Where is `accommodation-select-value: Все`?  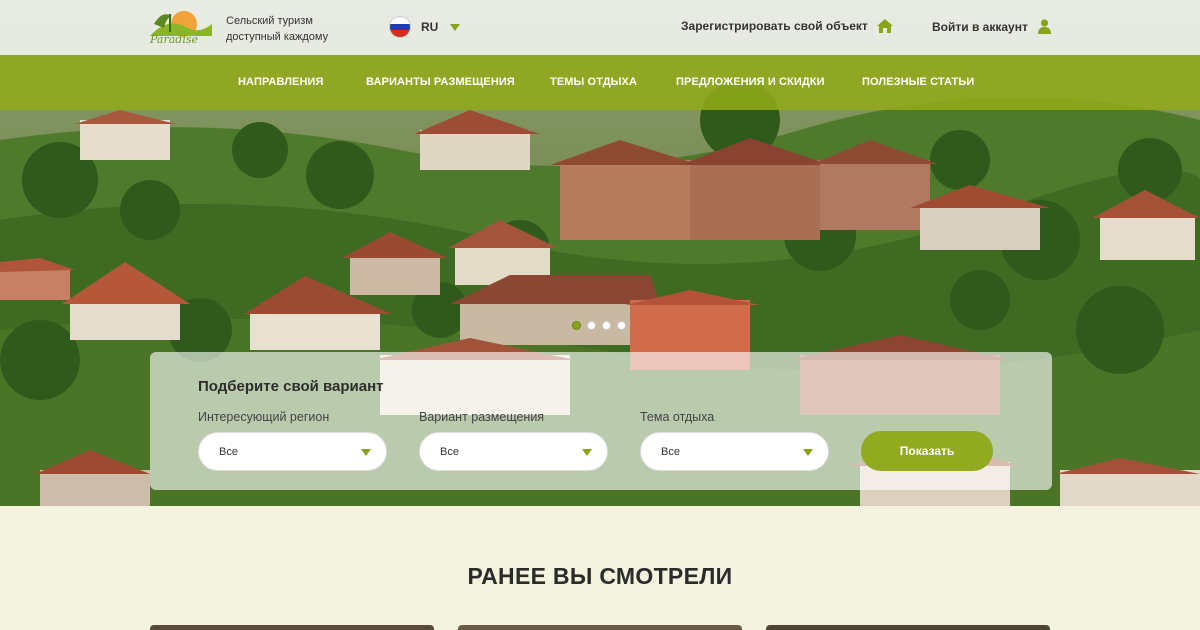 accommodation-select-value: Все is located at coordinates (449, 452).